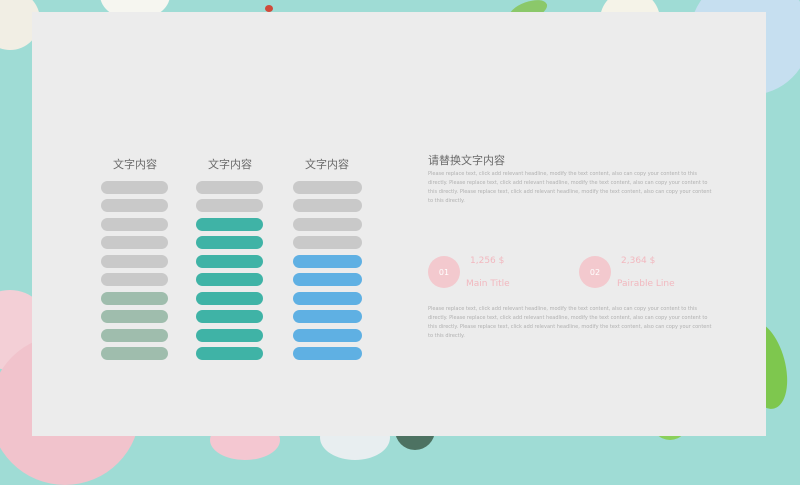  I want to click on bar-col3-row4, so click(327, 242).